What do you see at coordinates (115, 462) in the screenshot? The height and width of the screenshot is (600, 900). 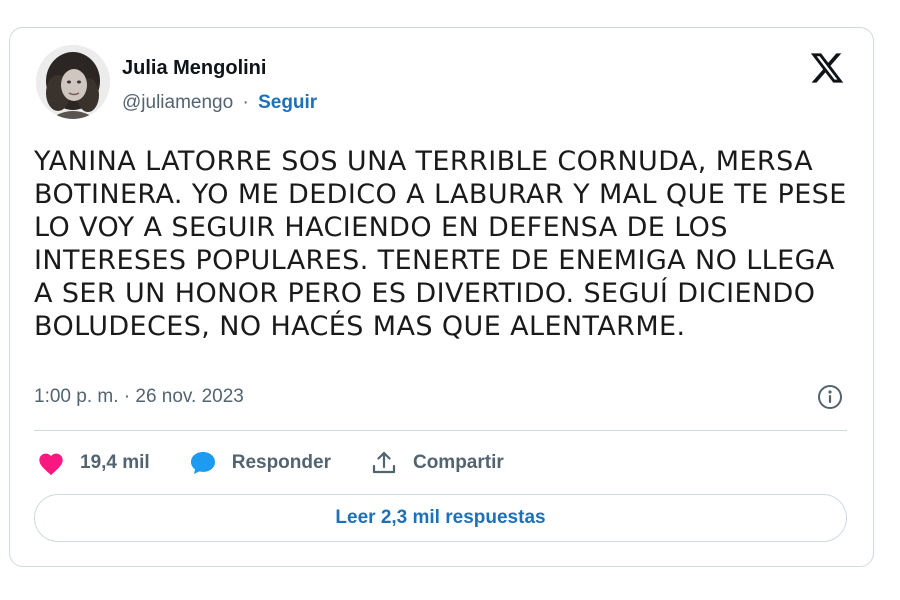 I see `like-count: 19,4 mil` at bounding box center [115, 462].